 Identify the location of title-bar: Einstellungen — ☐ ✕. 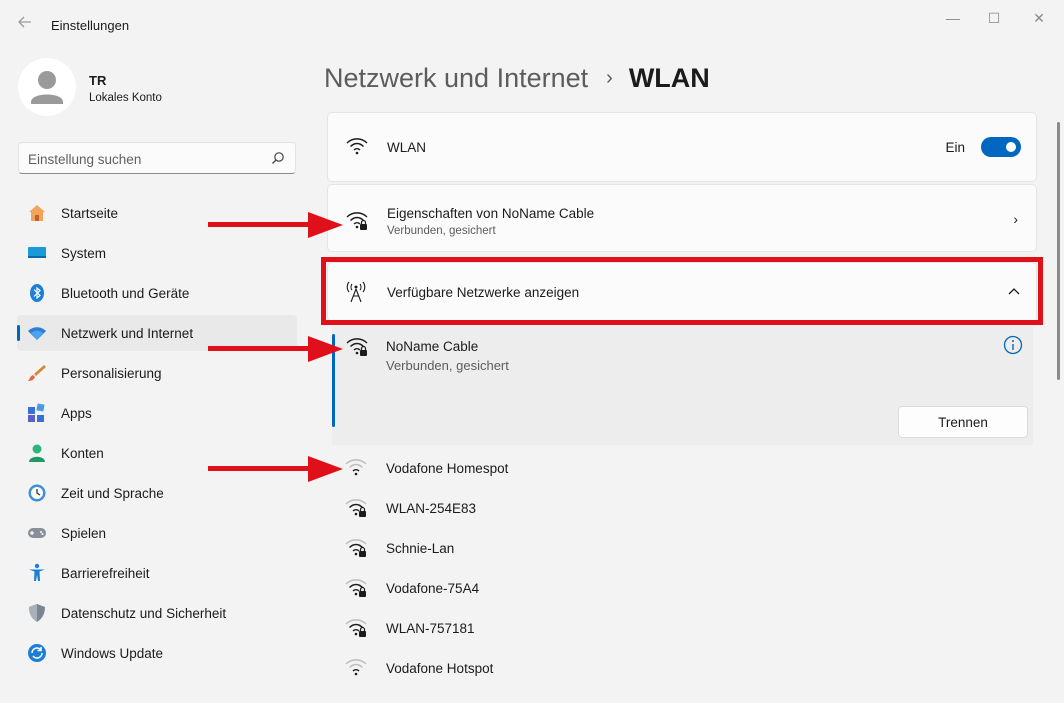
(532, 25).